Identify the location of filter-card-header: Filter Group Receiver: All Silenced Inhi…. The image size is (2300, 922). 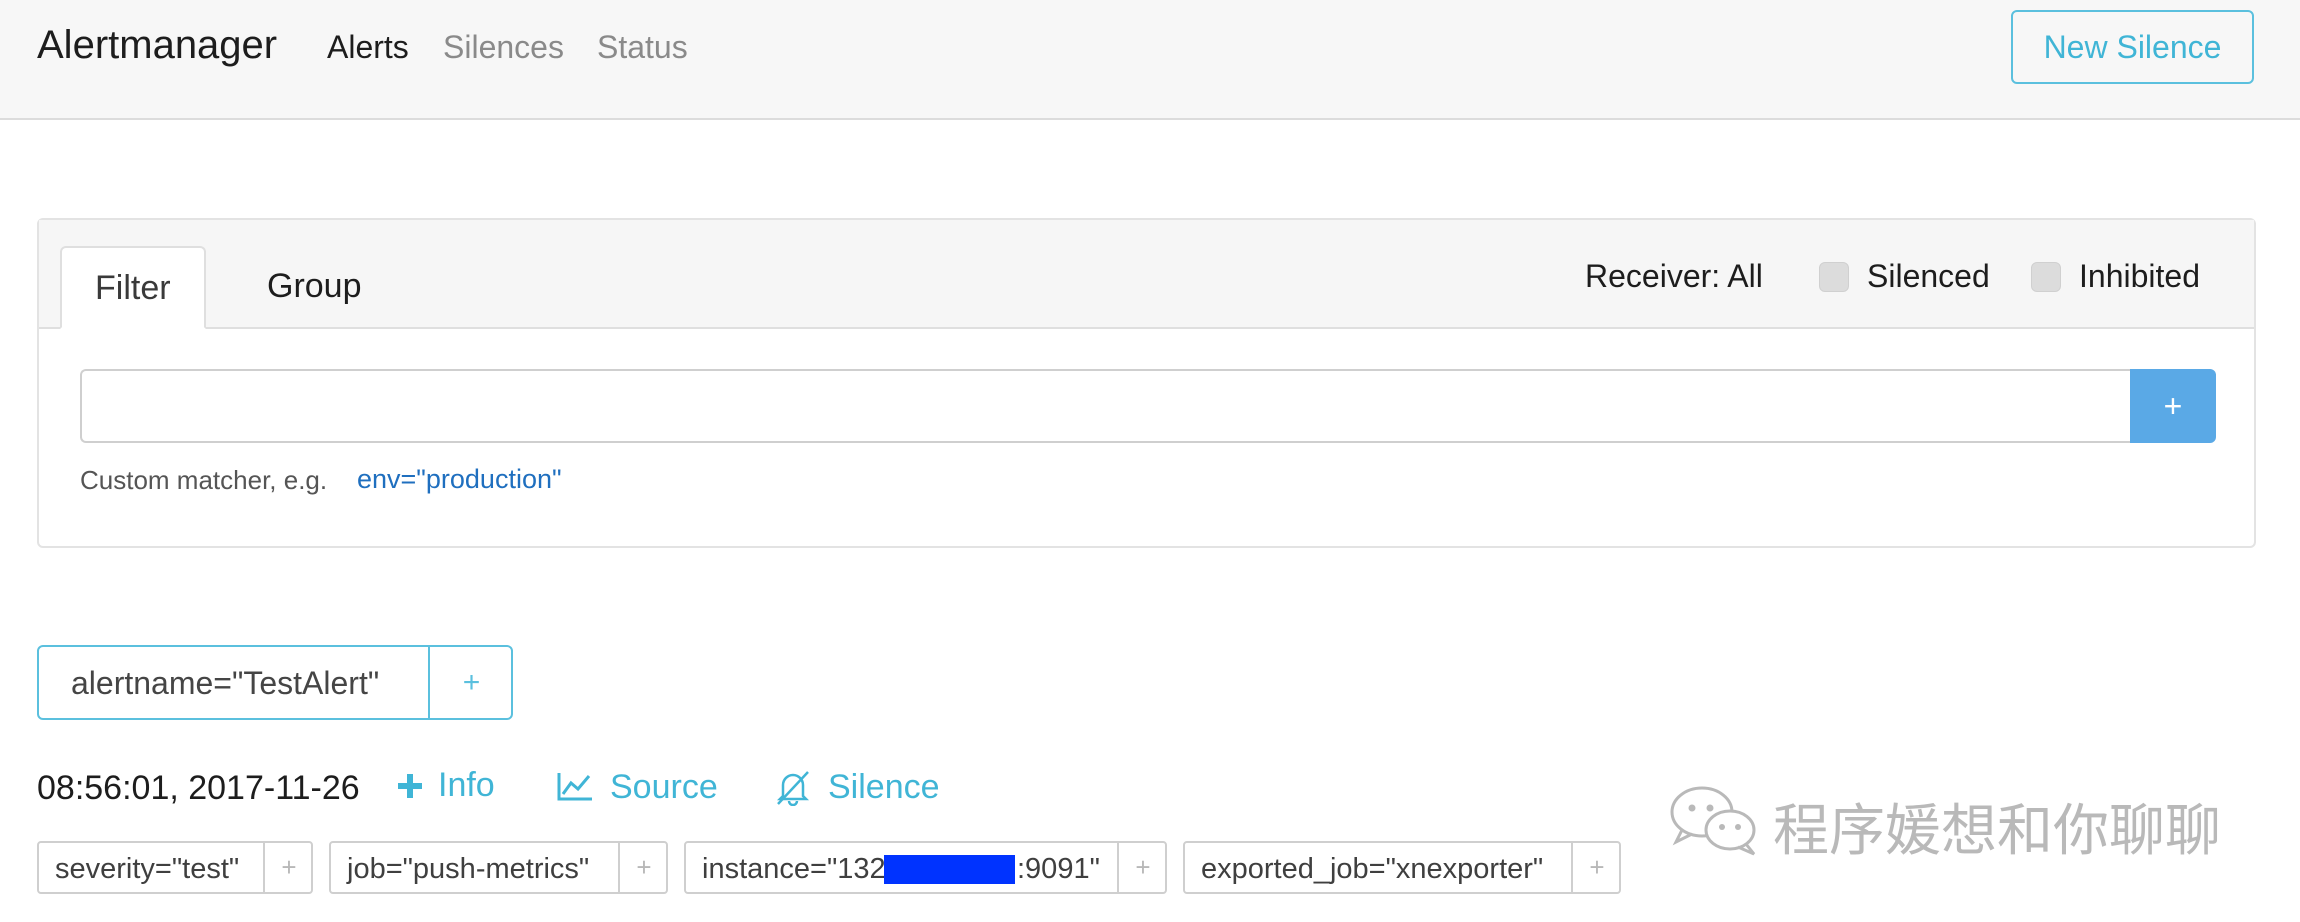
(1146, 274).